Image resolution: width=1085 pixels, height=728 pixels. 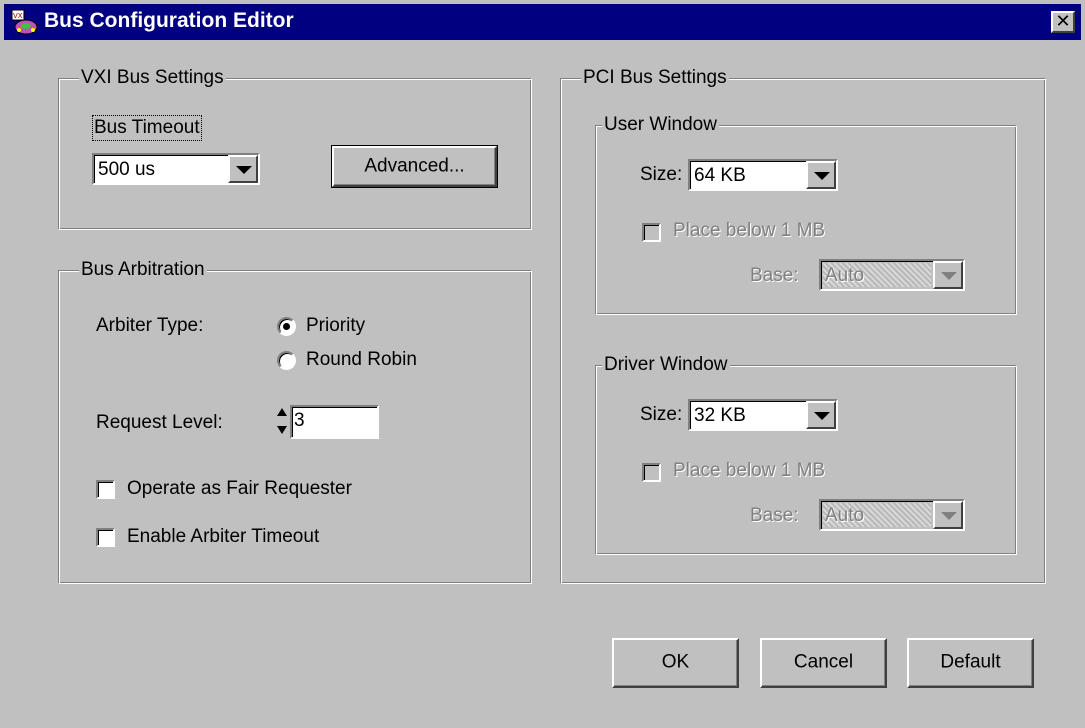 I want to click on driver-window-size-dropdown: 32 KB, so click(x=763, y=415).